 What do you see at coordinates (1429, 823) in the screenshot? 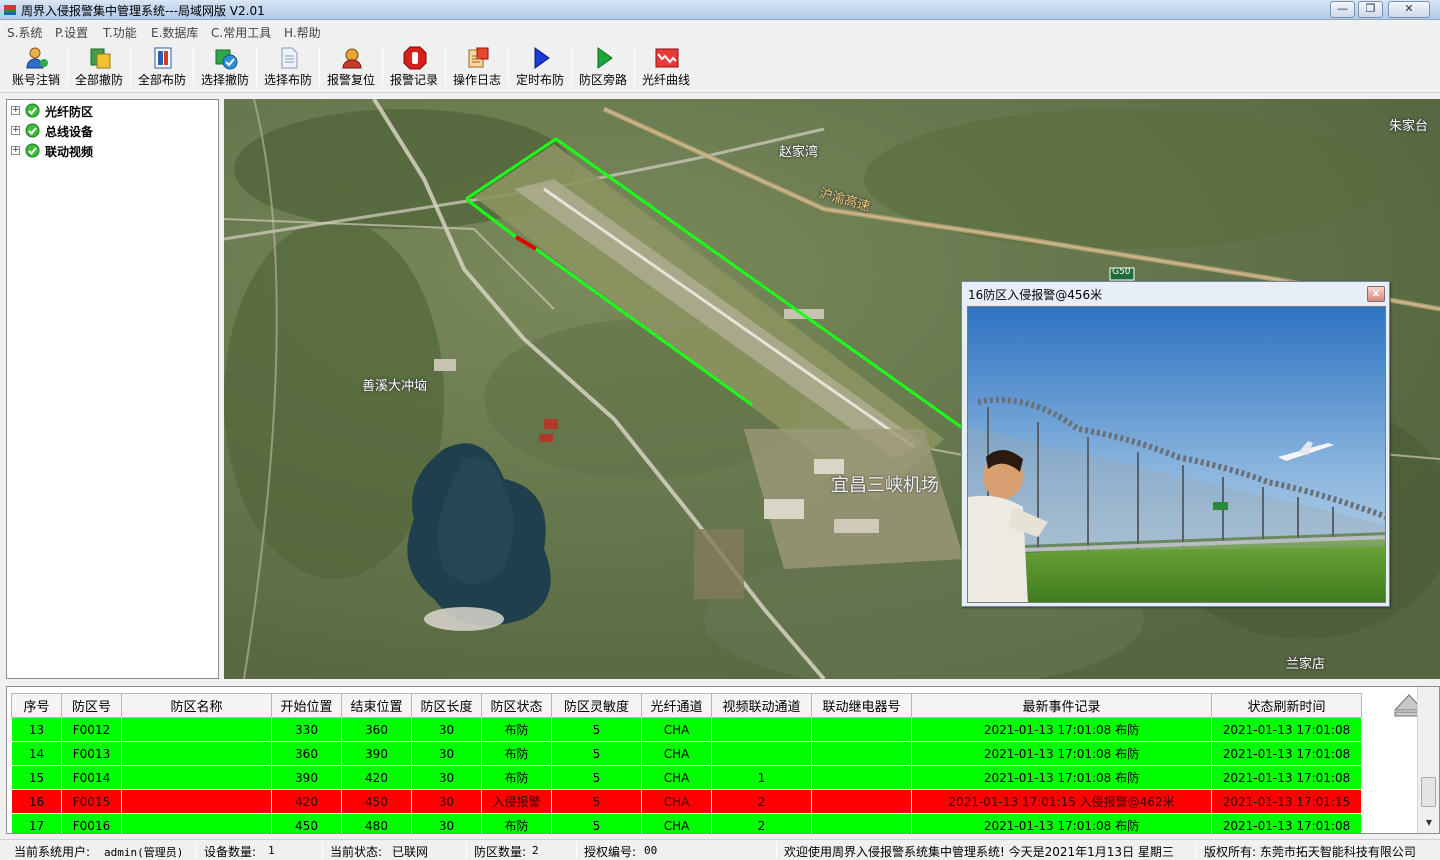
I see `scroll-down-icon: ▼` at bounding box center [1429, 823].